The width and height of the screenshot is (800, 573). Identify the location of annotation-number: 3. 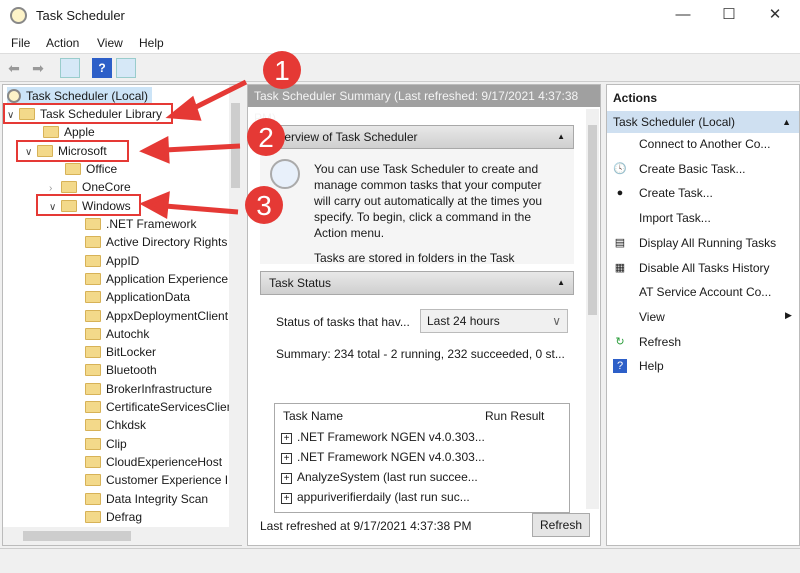
(264, 205).